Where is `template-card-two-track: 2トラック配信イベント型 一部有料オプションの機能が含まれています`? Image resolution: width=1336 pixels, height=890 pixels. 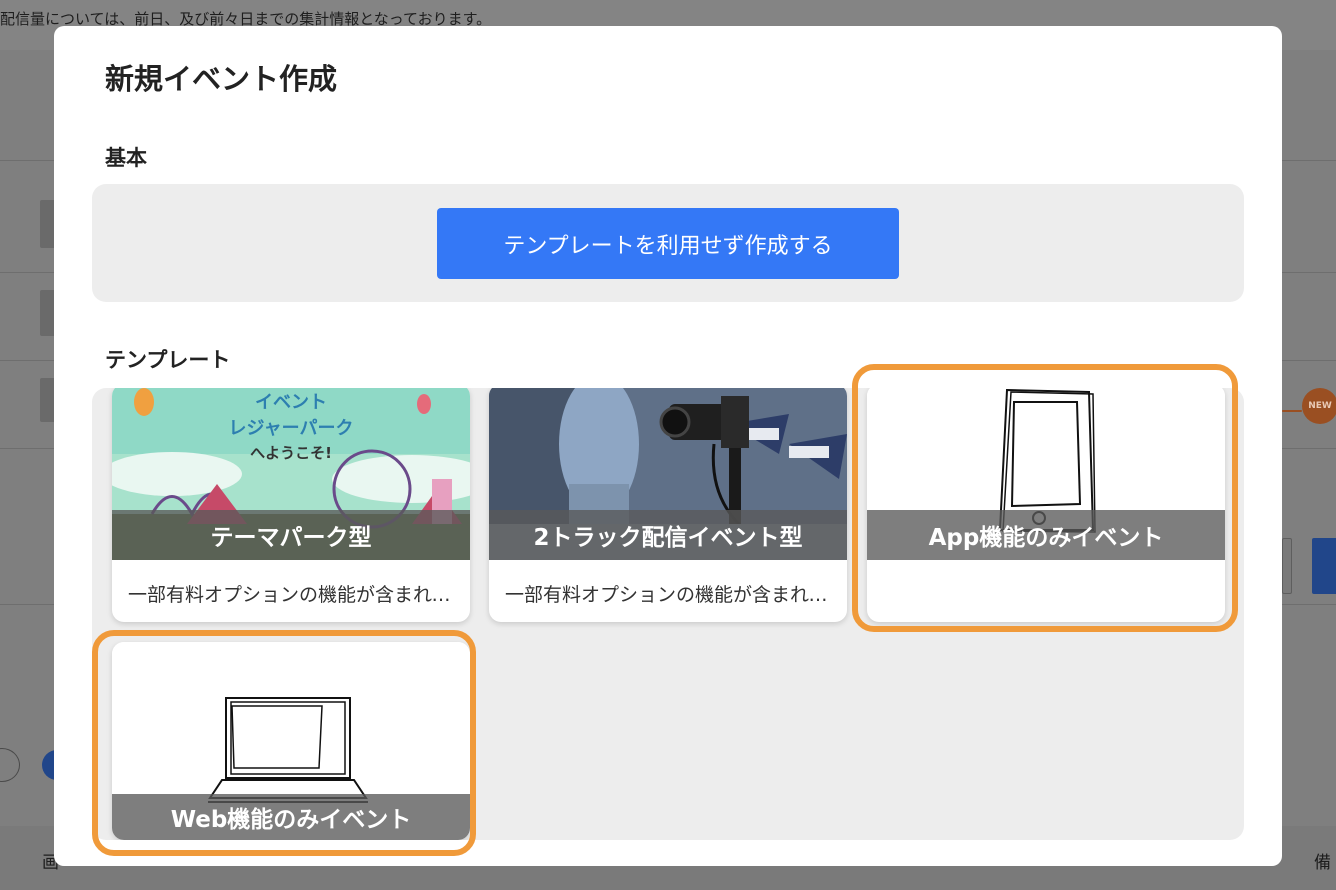 template-card-two-track: 2トラック配信イベント型 一部有料オプションの機能が含まれています is located at coordinates (668, 505).